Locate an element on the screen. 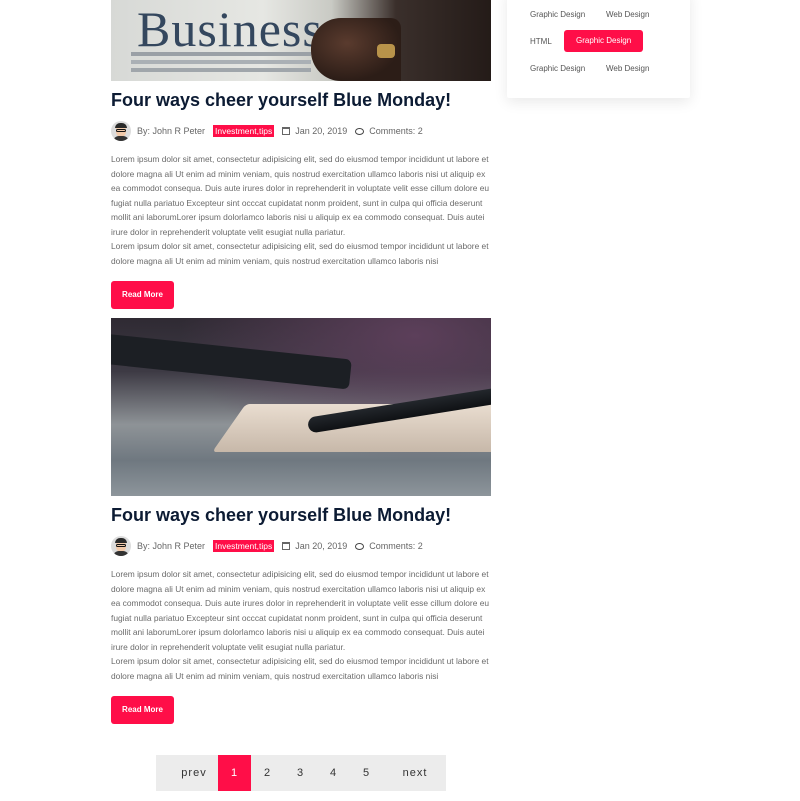  pagination-page-1: 1 is located at coordinates (234, 773).